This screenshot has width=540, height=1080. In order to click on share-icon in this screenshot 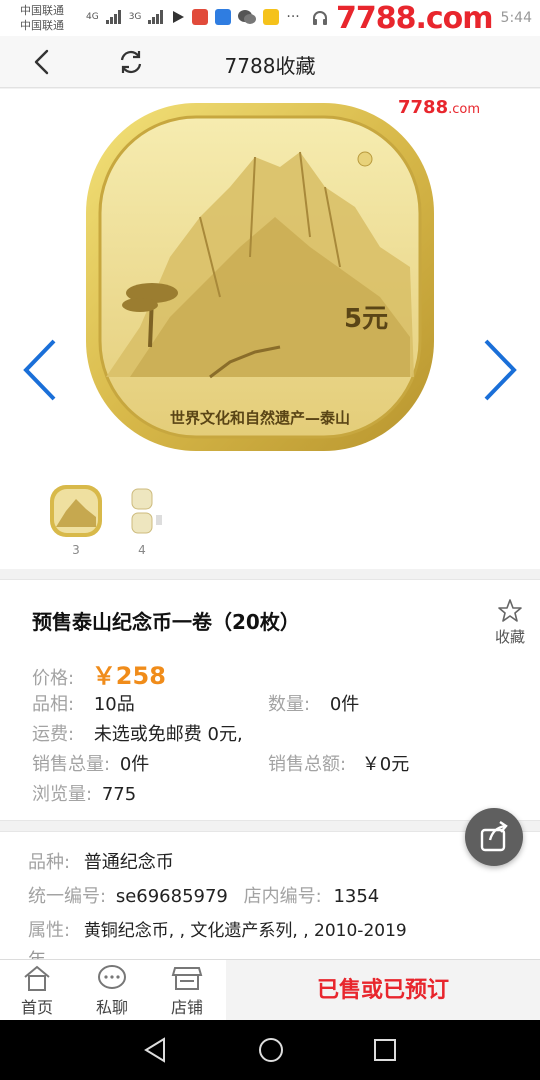, I will do `click(494, 836)`.